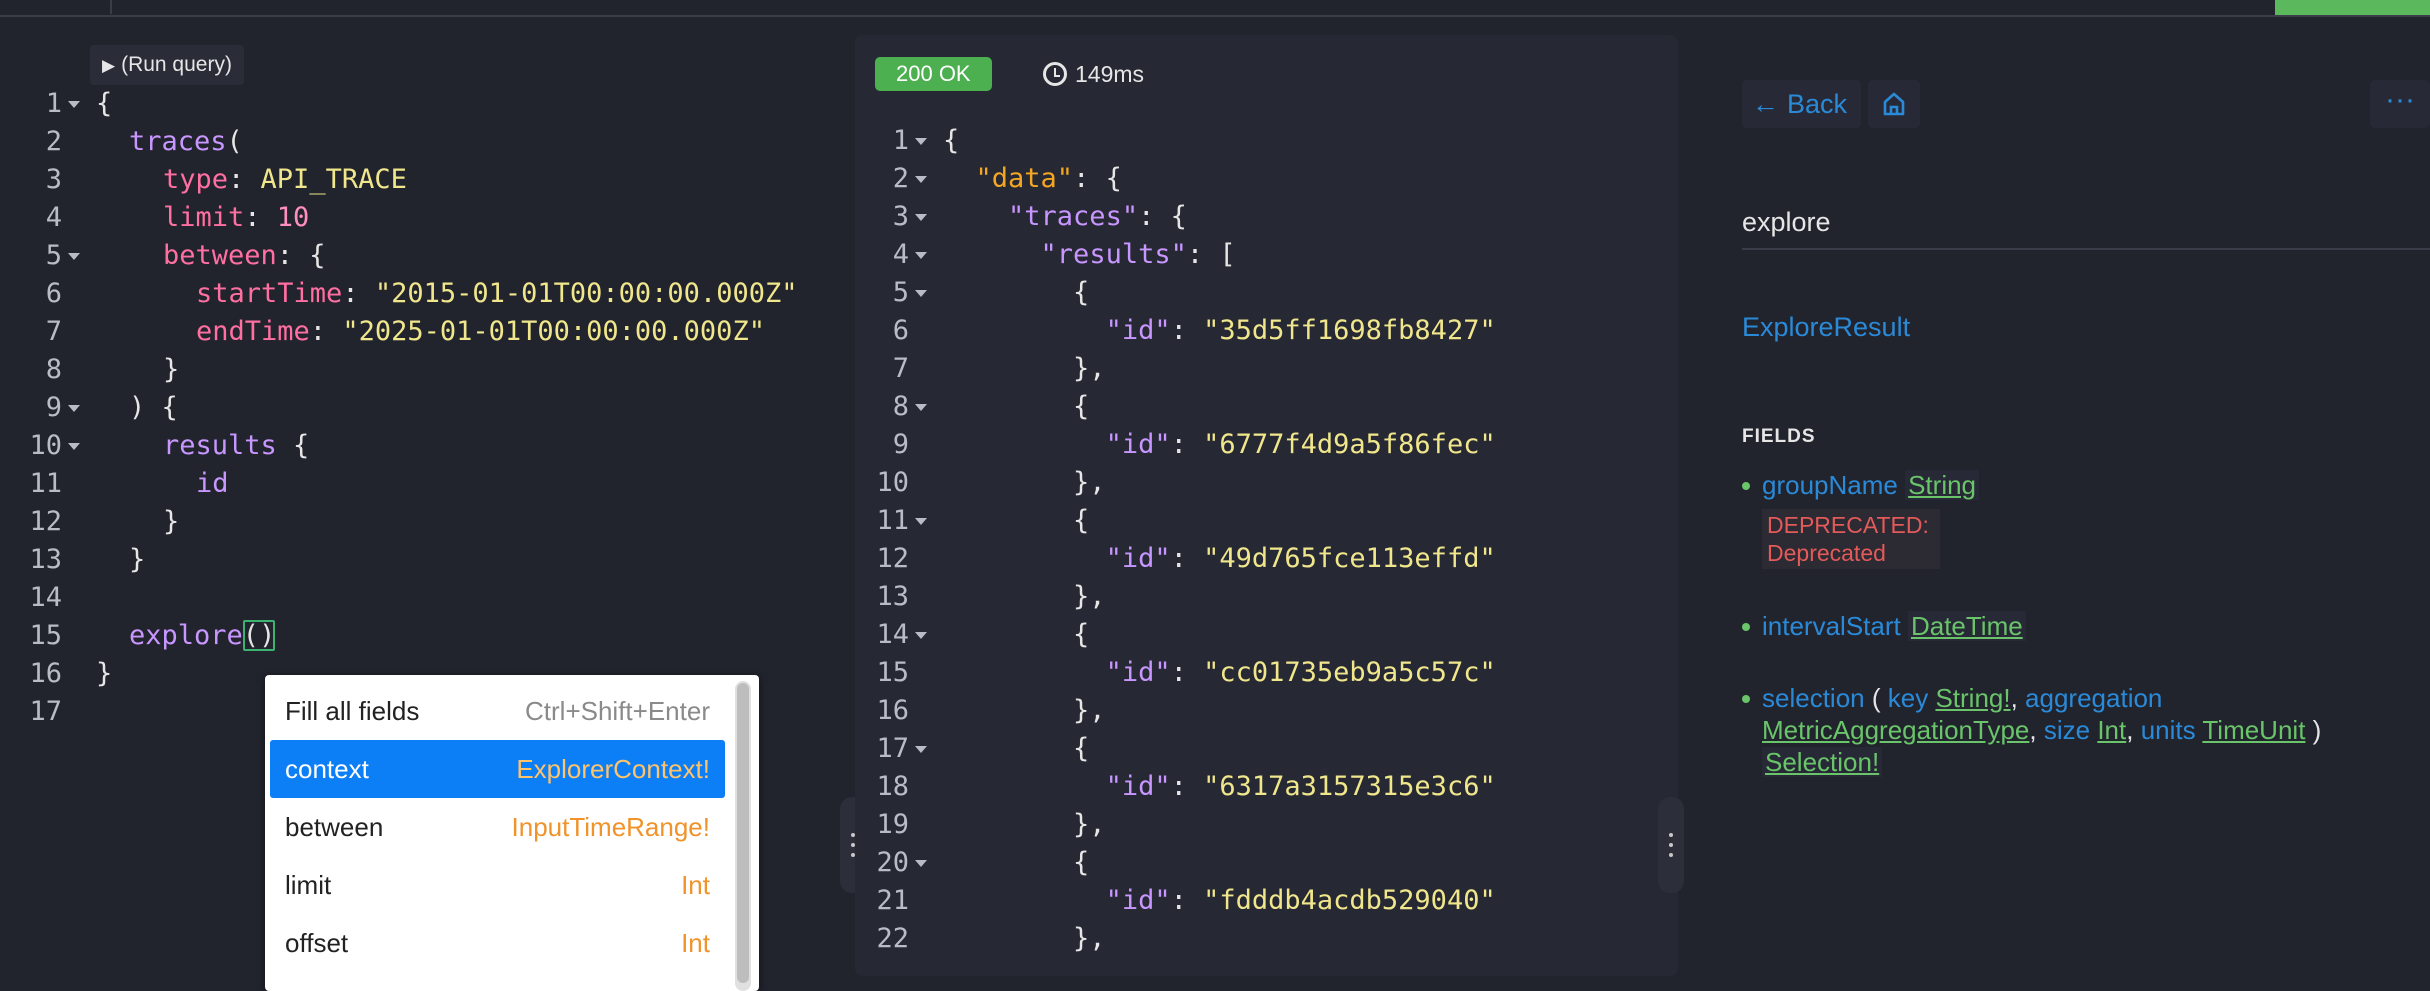 This screenshot has height=991, width=2430. I want to click on autocomplete-item: context ExplorerContext!, so click(497, 769).